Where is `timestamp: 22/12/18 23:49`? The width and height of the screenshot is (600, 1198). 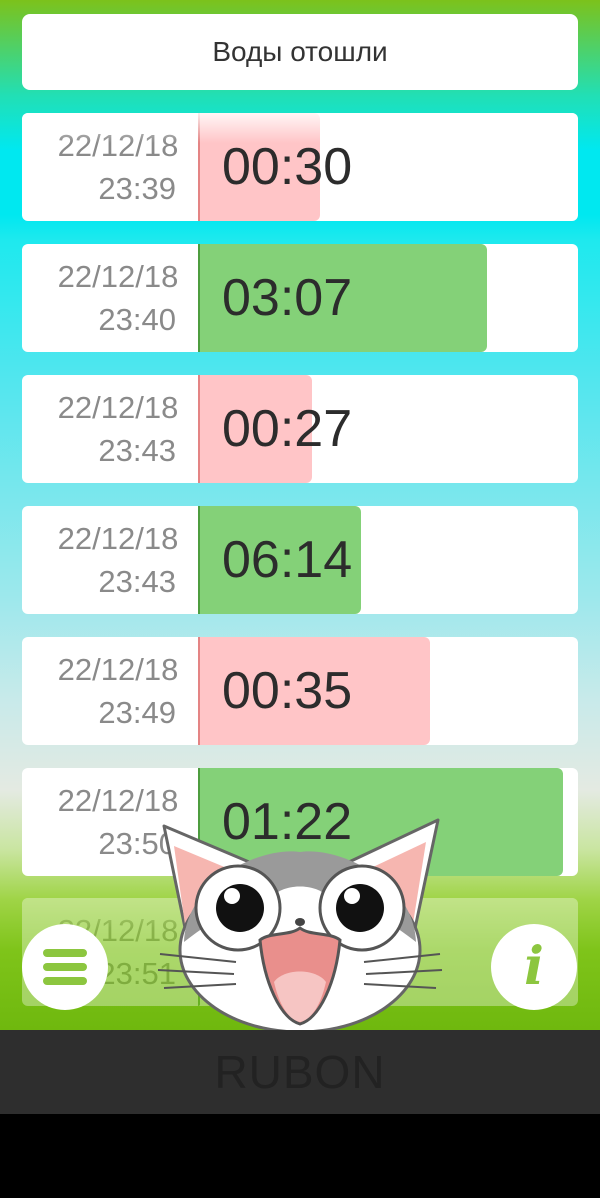 timestamp: 22/12/18 23:49 is located at coordinates (110, 691).